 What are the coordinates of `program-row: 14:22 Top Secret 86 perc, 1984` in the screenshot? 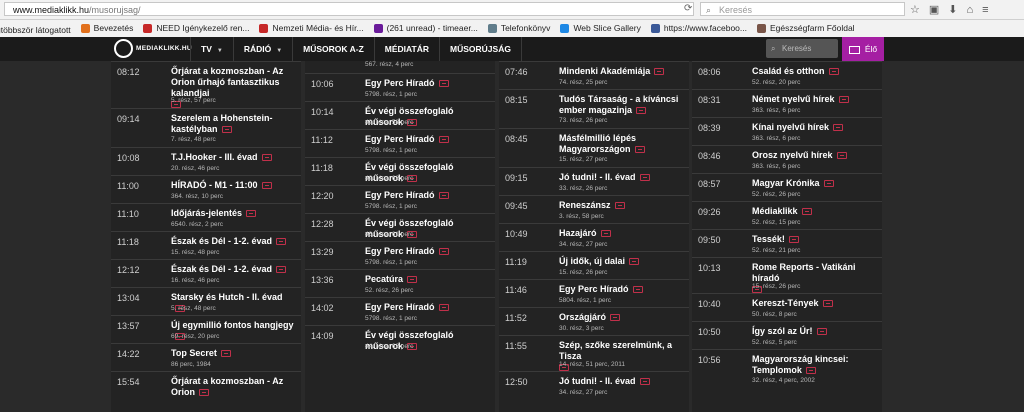 It's located at (206, 357).